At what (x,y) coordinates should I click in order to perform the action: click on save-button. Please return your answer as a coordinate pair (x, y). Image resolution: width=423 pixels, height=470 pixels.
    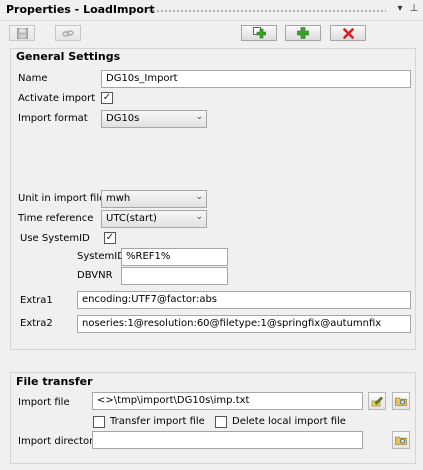
    Looking at the image, I should click on (22, 33).